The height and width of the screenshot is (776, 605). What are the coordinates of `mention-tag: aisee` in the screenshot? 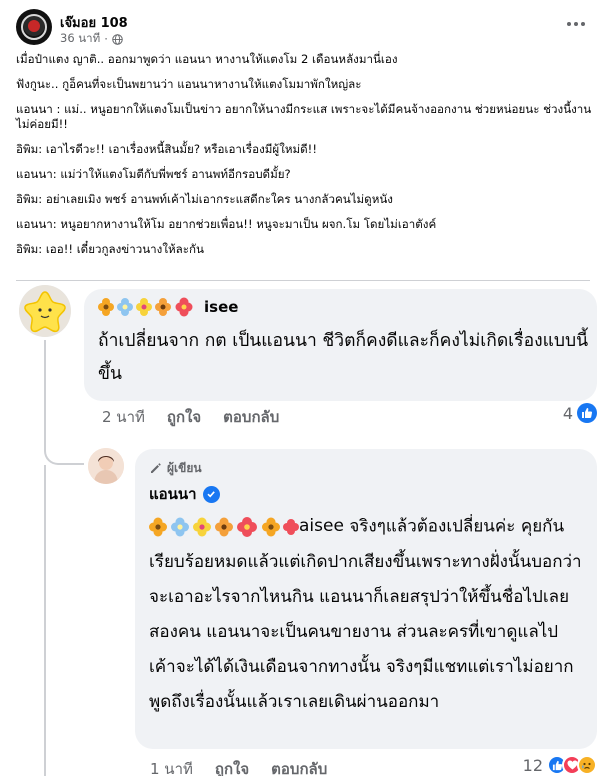 It's located at (246, 526).